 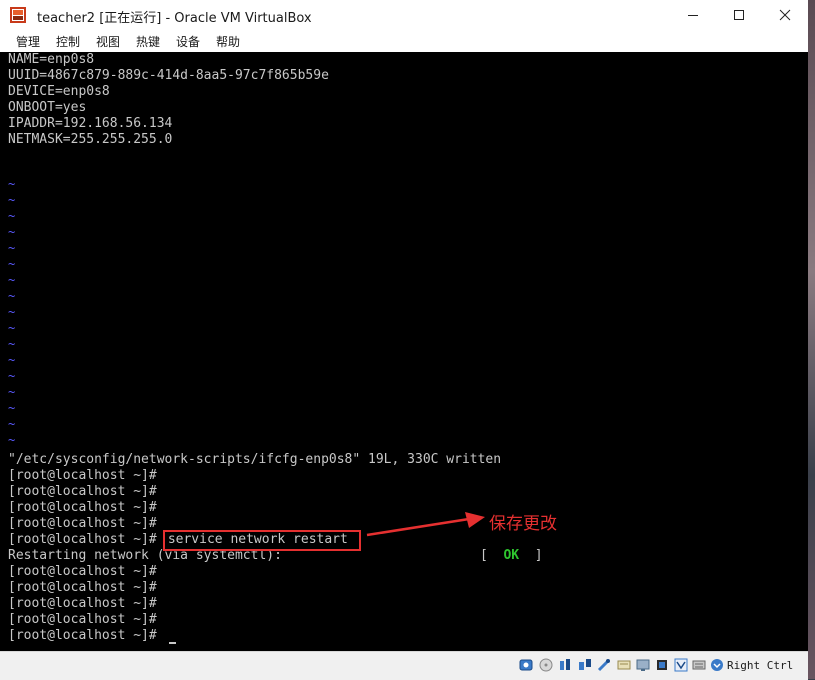 What do you see at coordinates (662, 665) in the screenshot?
I see `cpu-icon` at bounding box center [662, 665].